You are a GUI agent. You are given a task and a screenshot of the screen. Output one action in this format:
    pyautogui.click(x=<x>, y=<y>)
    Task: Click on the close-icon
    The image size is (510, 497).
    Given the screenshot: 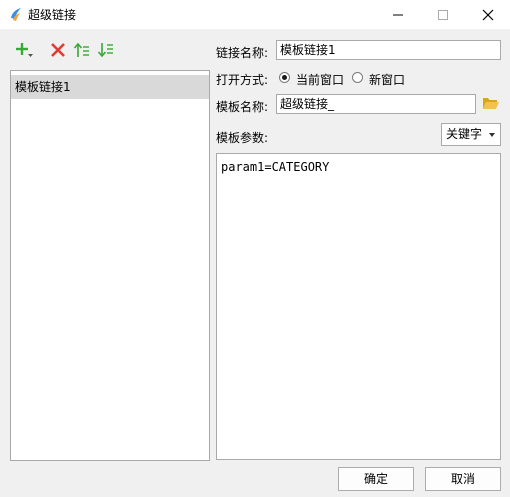 What is the action you would take?
    pyautogui.click(x=488, y=14)
    